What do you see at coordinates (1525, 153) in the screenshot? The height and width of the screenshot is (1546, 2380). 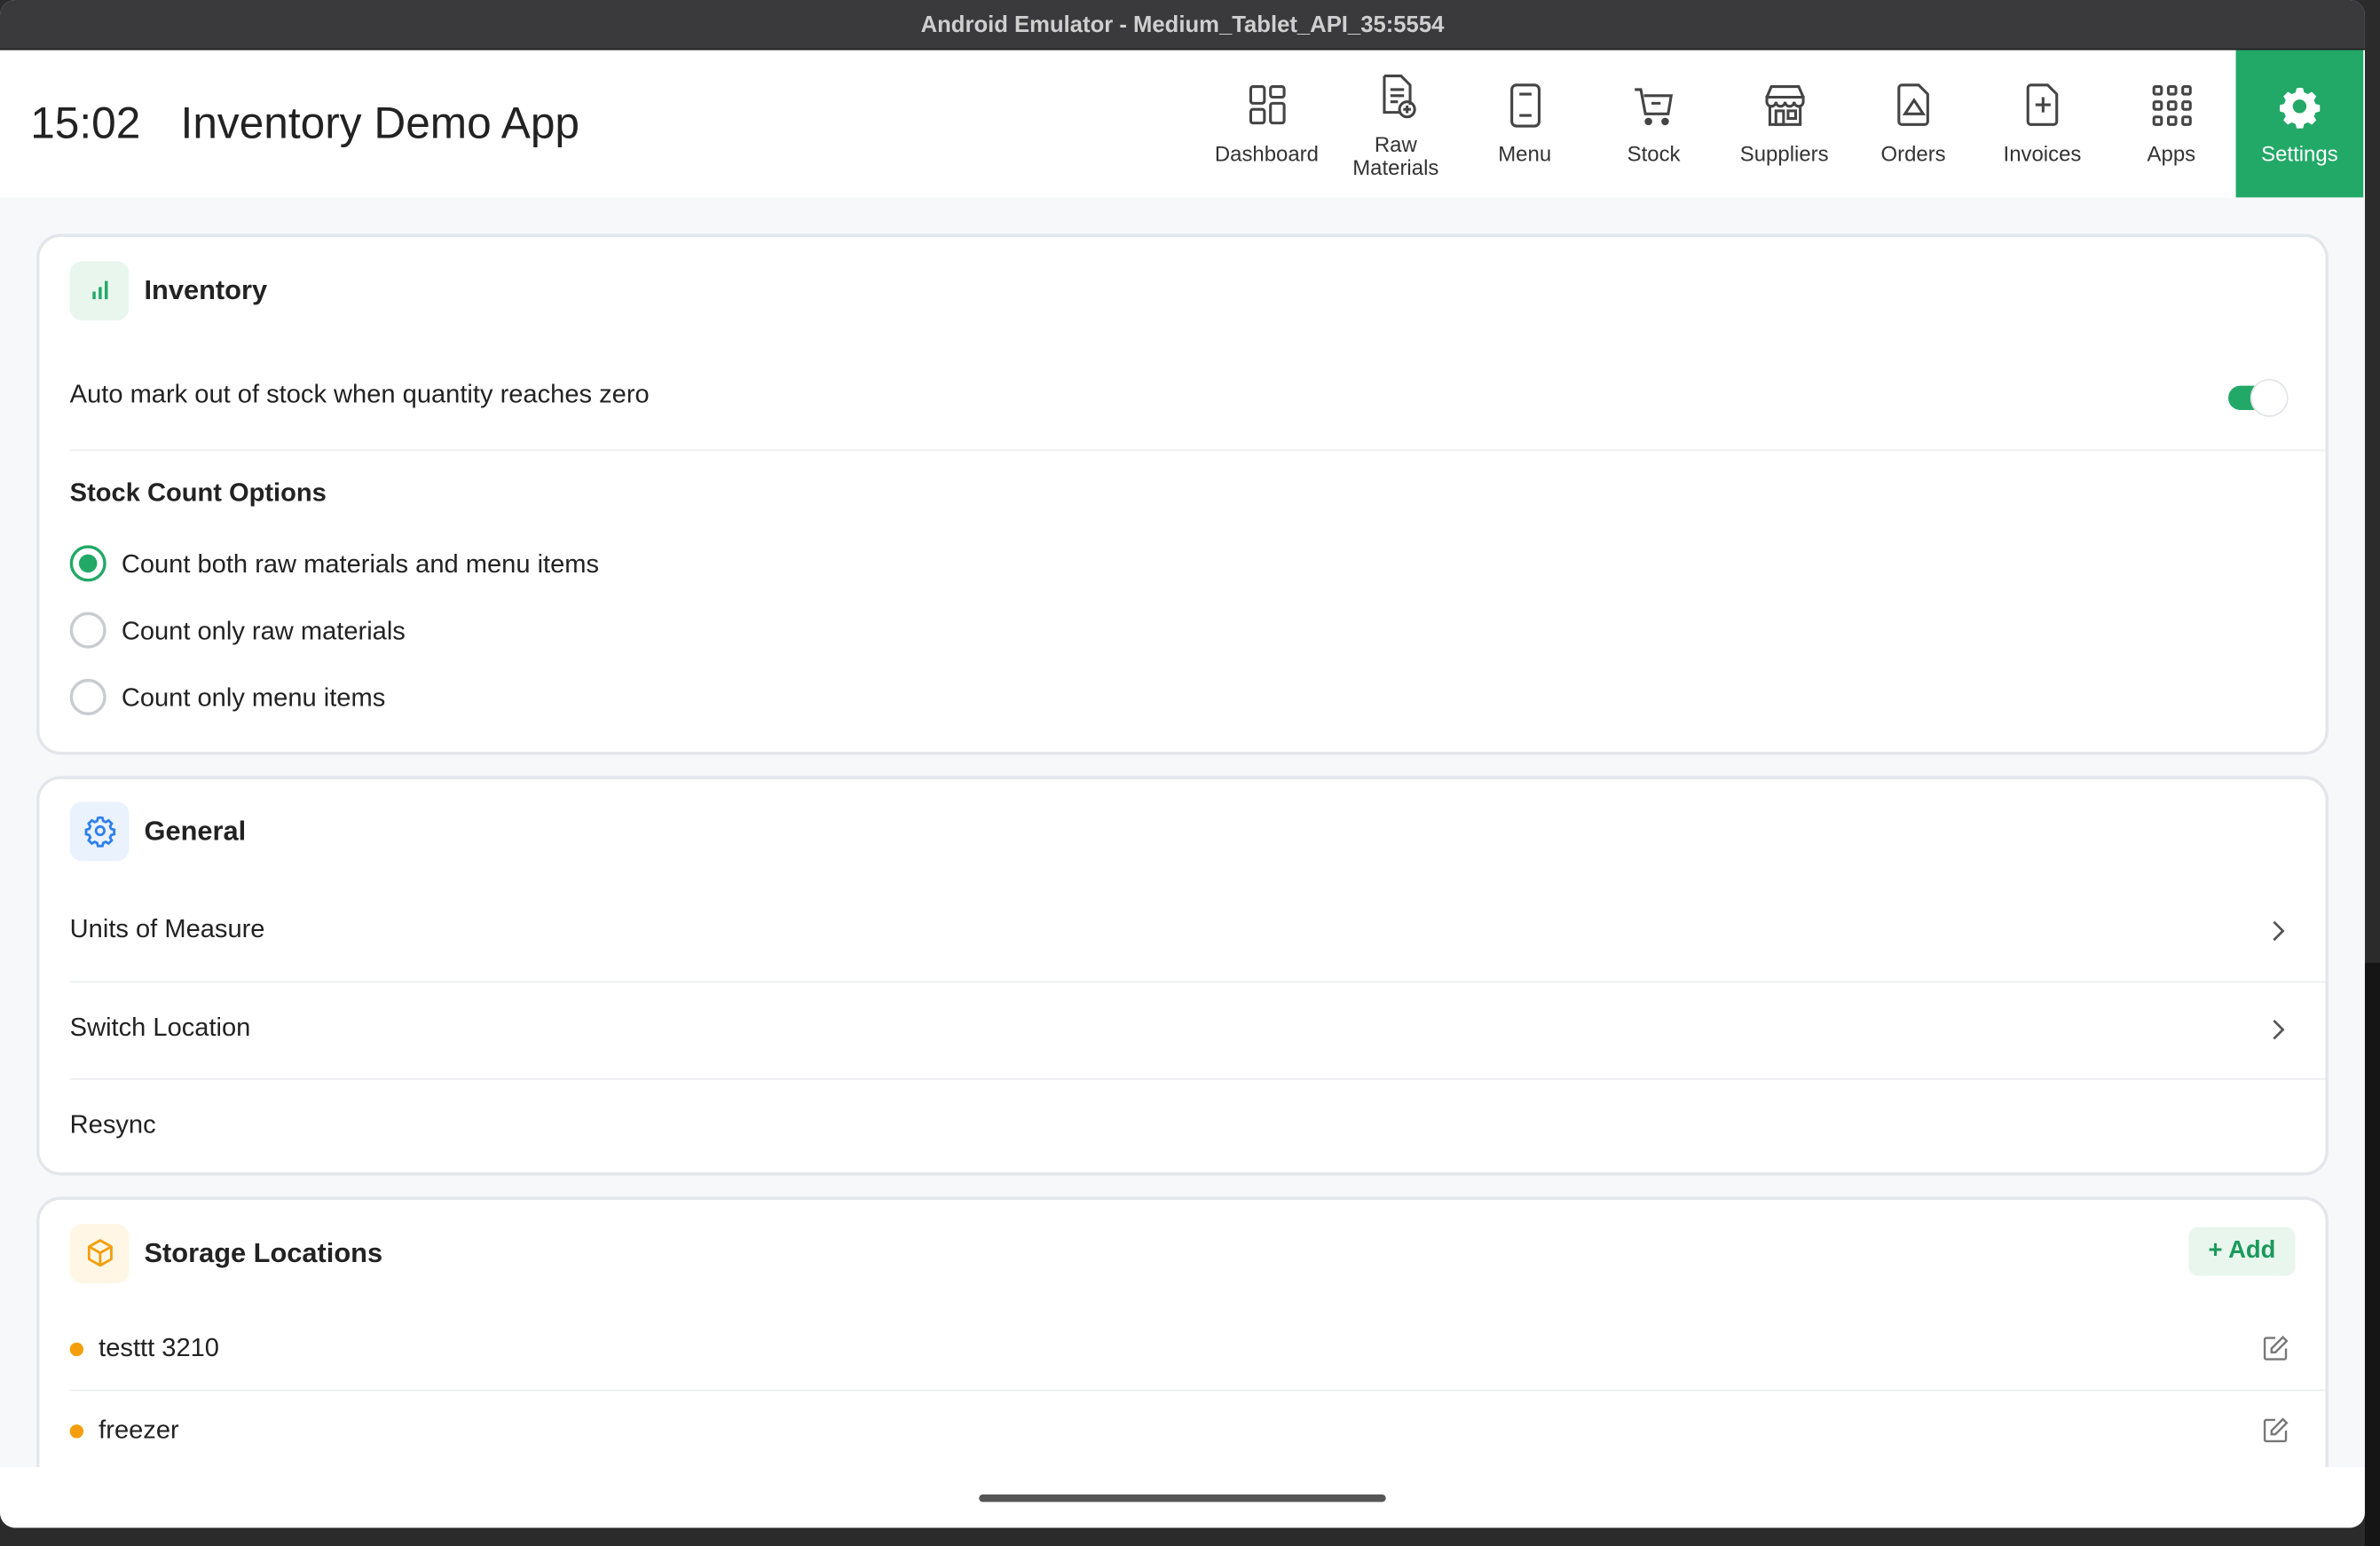 I see `nav-label-menu: Menu` at bounding box center [1525, 153].